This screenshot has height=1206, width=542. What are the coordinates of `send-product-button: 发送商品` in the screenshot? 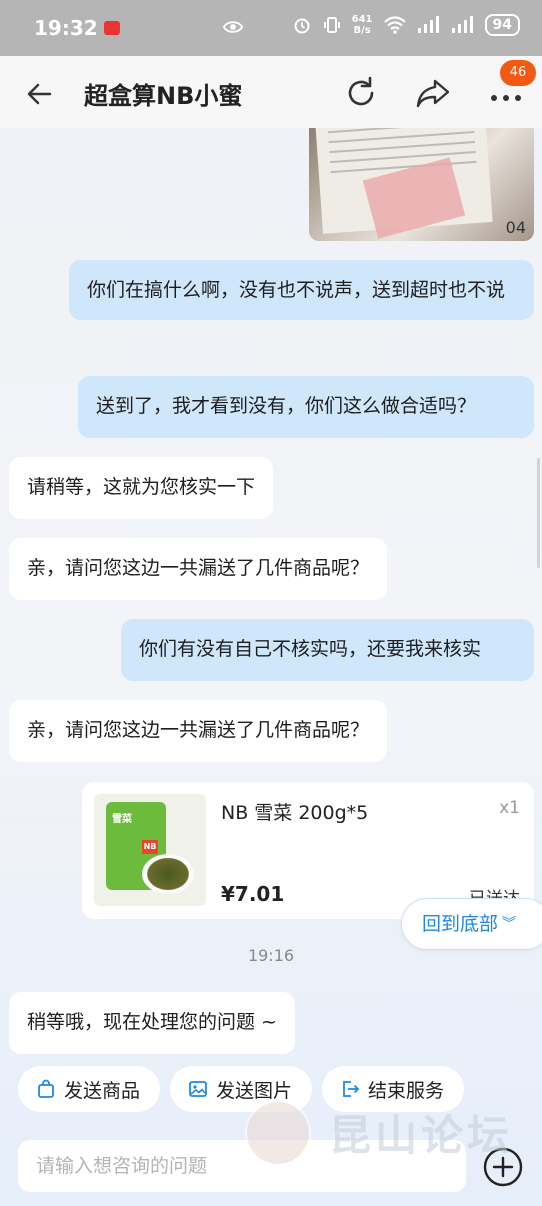 It's located at (89, 1089).